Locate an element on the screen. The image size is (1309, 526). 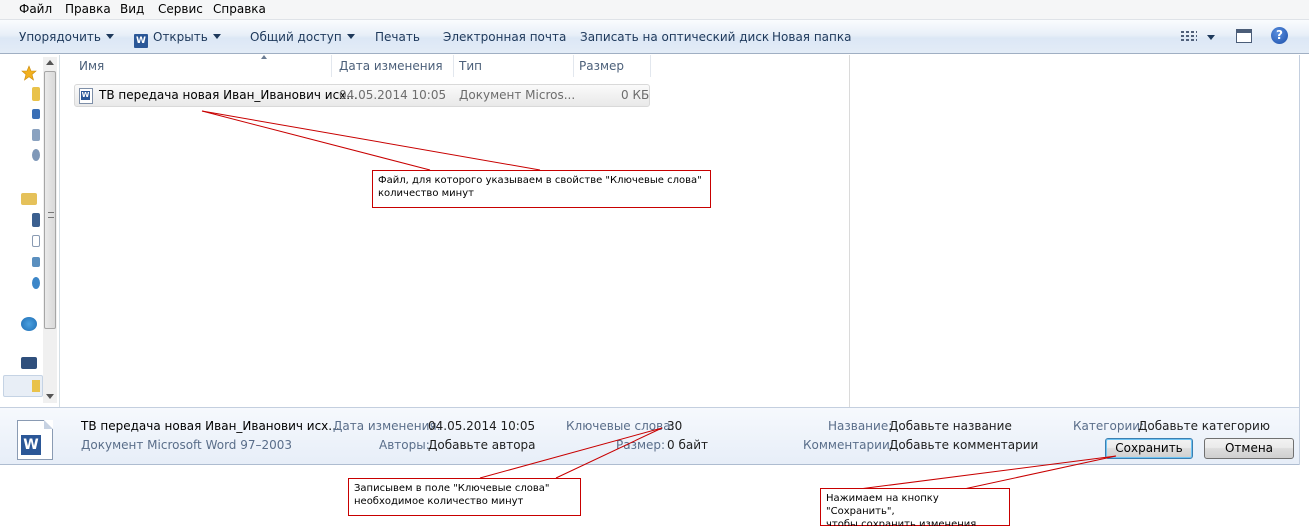
network-place-icon is located at coordinates (36, 135).